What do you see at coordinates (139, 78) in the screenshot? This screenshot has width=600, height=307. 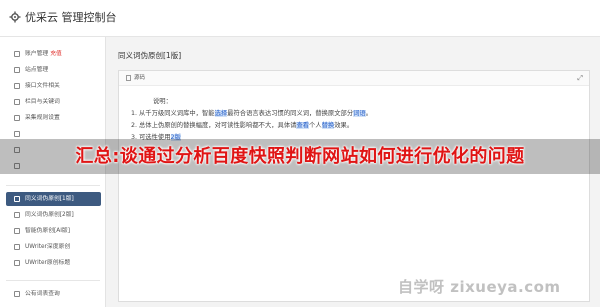 I see `source-button: 源码` at bounding box center [139, 78].